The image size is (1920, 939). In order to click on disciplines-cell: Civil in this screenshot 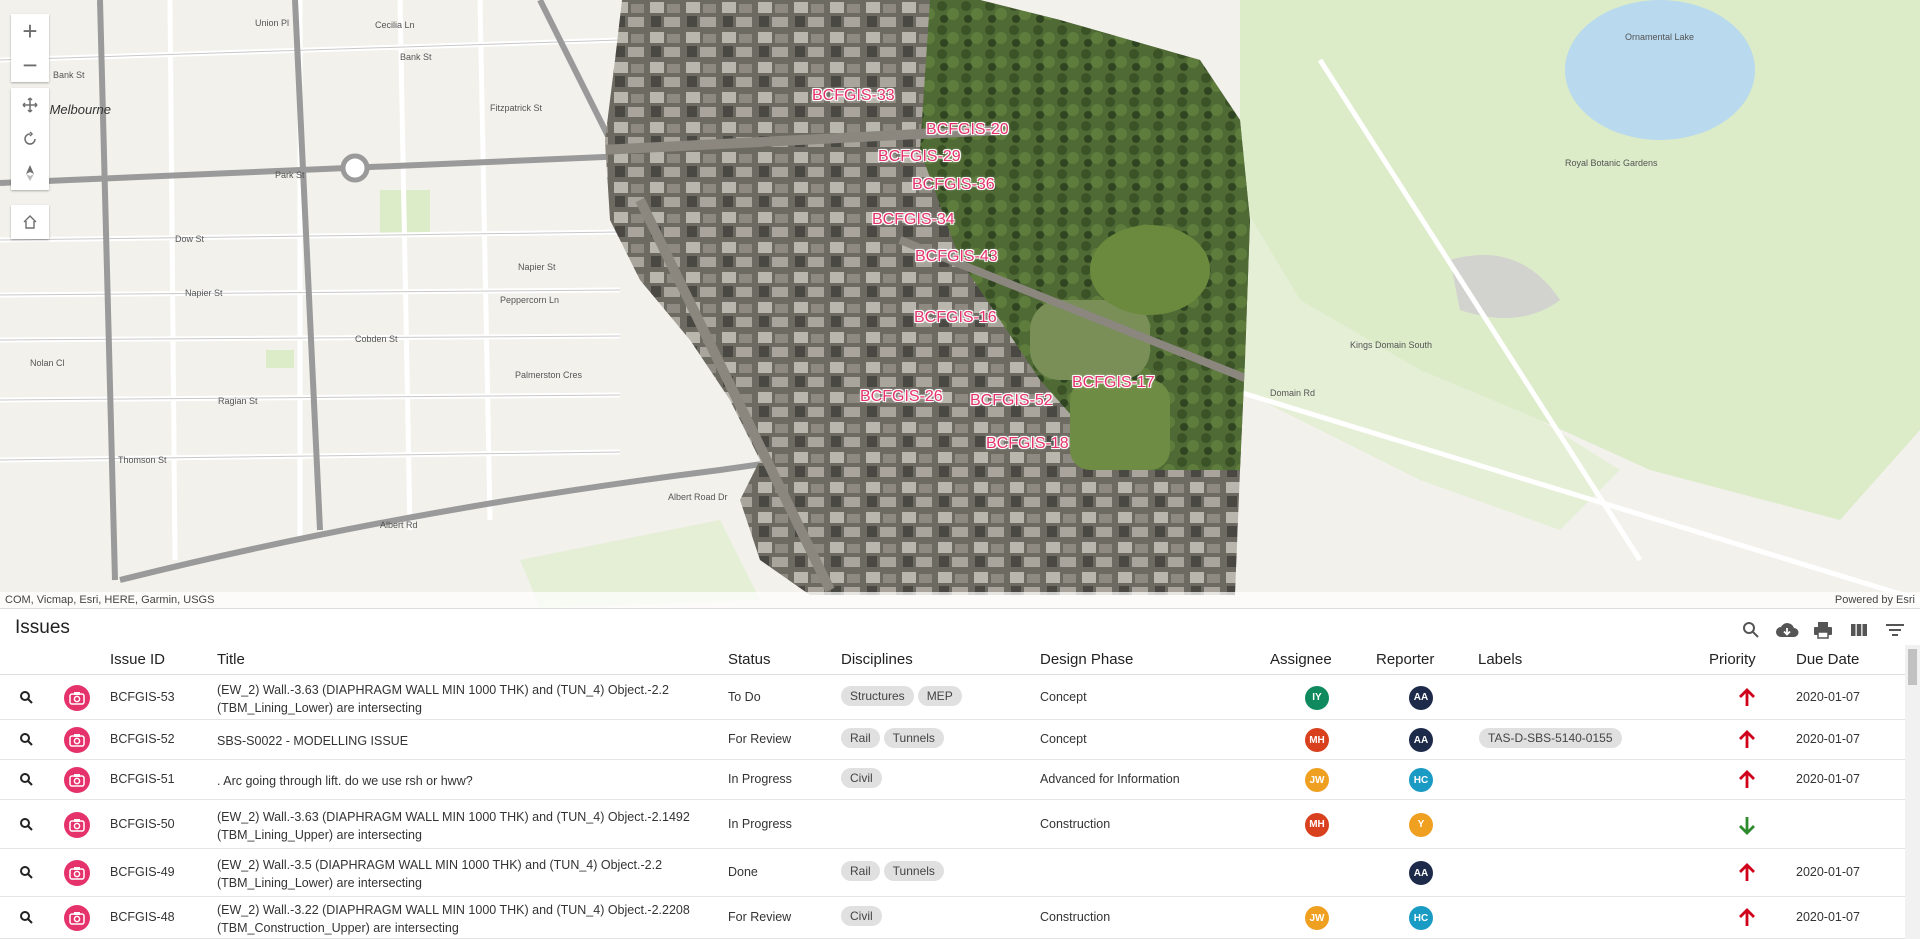, I will do `click(863, 916)`.